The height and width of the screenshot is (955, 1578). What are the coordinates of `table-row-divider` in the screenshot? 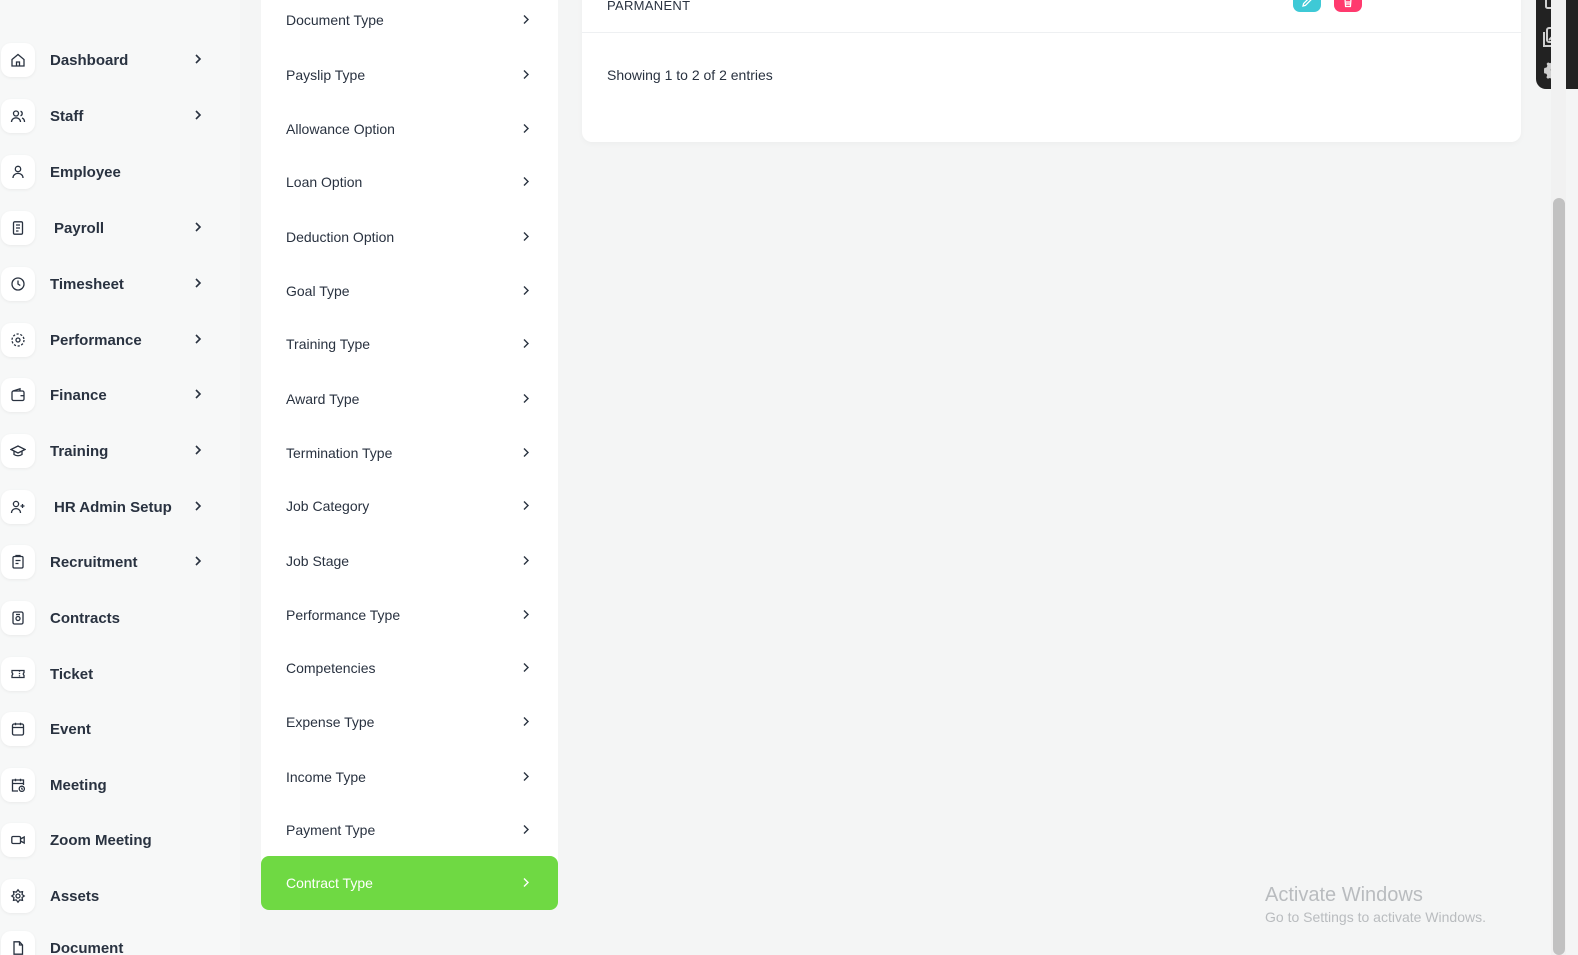 It's located at (1051, 32).